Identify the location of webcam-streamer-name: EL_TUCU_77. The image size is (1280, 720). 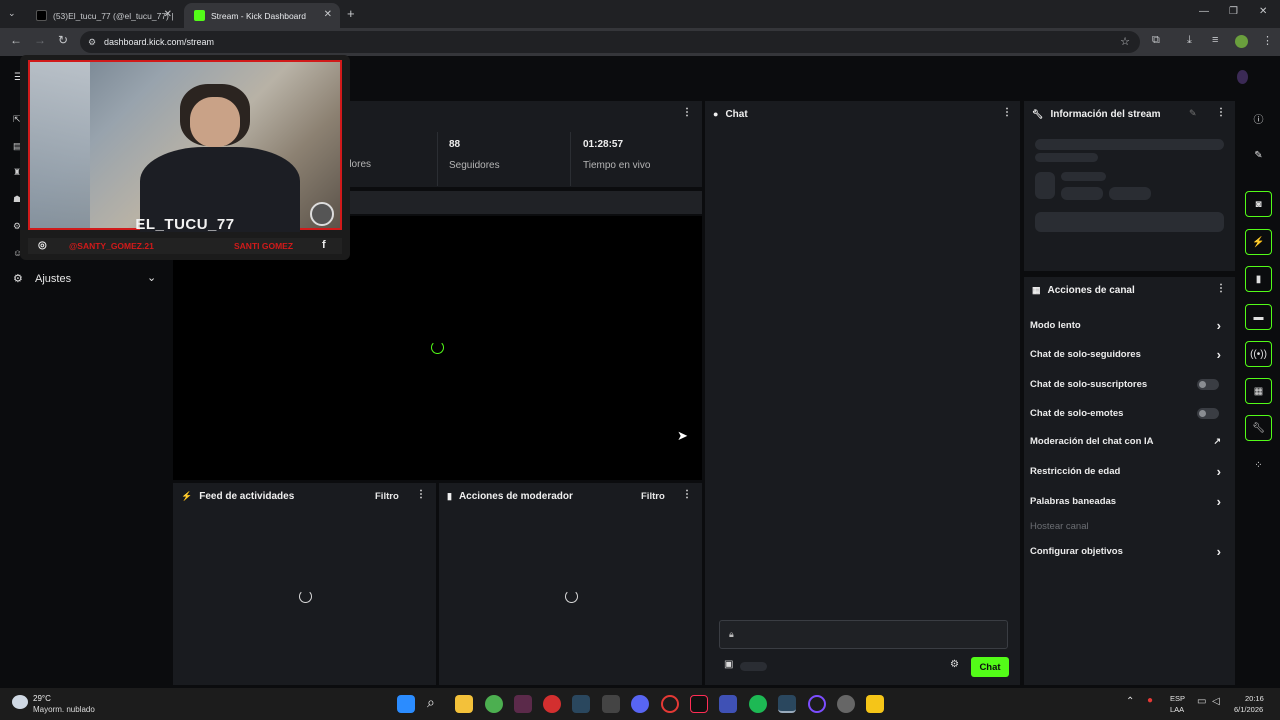
(185, 224).